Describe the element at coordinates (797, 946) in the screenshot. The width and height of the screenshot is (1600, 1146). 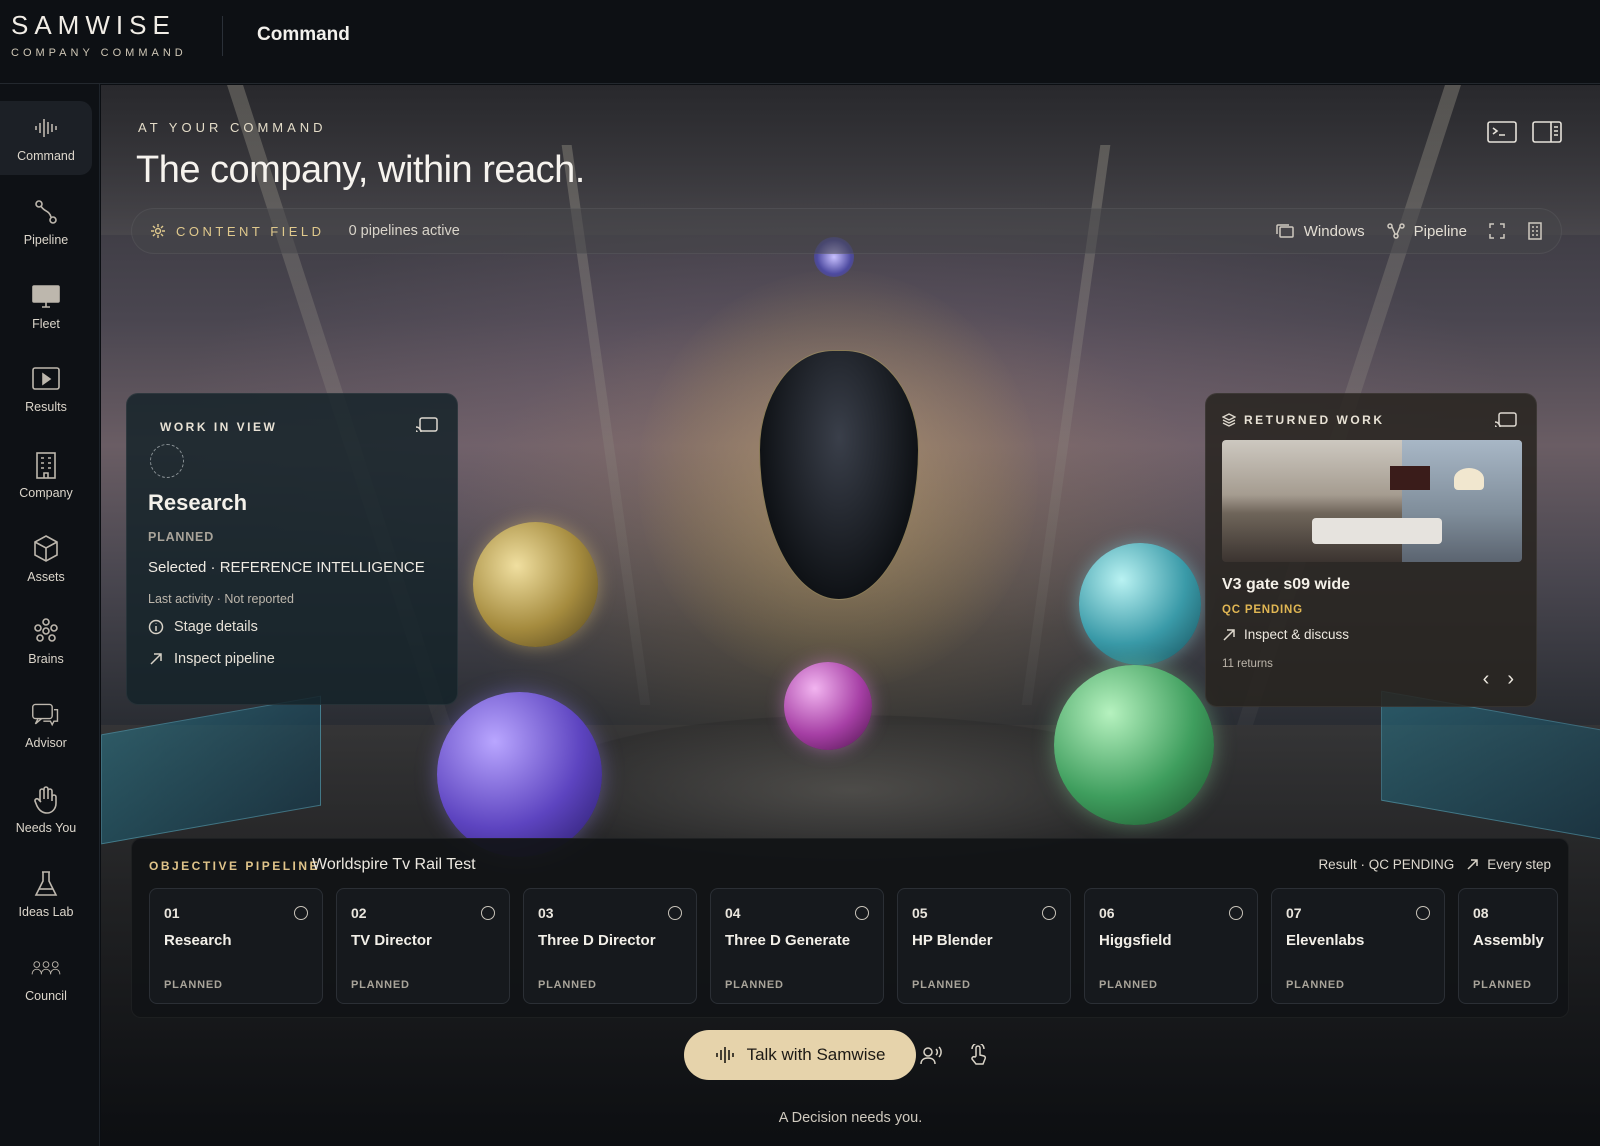
I see `pipeline-step: 04 Three D Generate PLANNED` at that location.